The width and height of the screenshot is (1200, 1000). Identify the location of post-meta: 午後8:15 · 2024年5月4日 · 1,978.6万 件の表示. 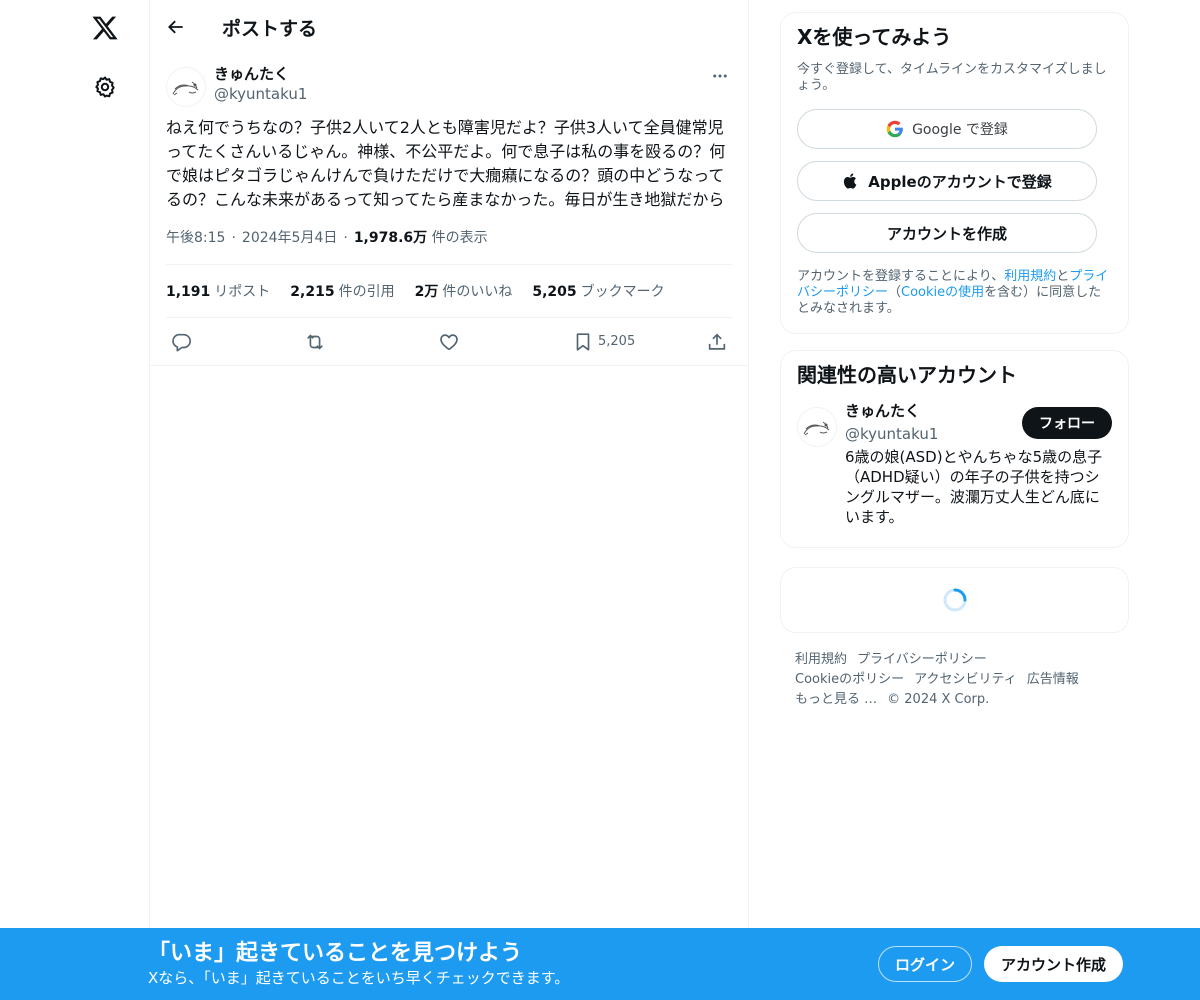
(449, 246).